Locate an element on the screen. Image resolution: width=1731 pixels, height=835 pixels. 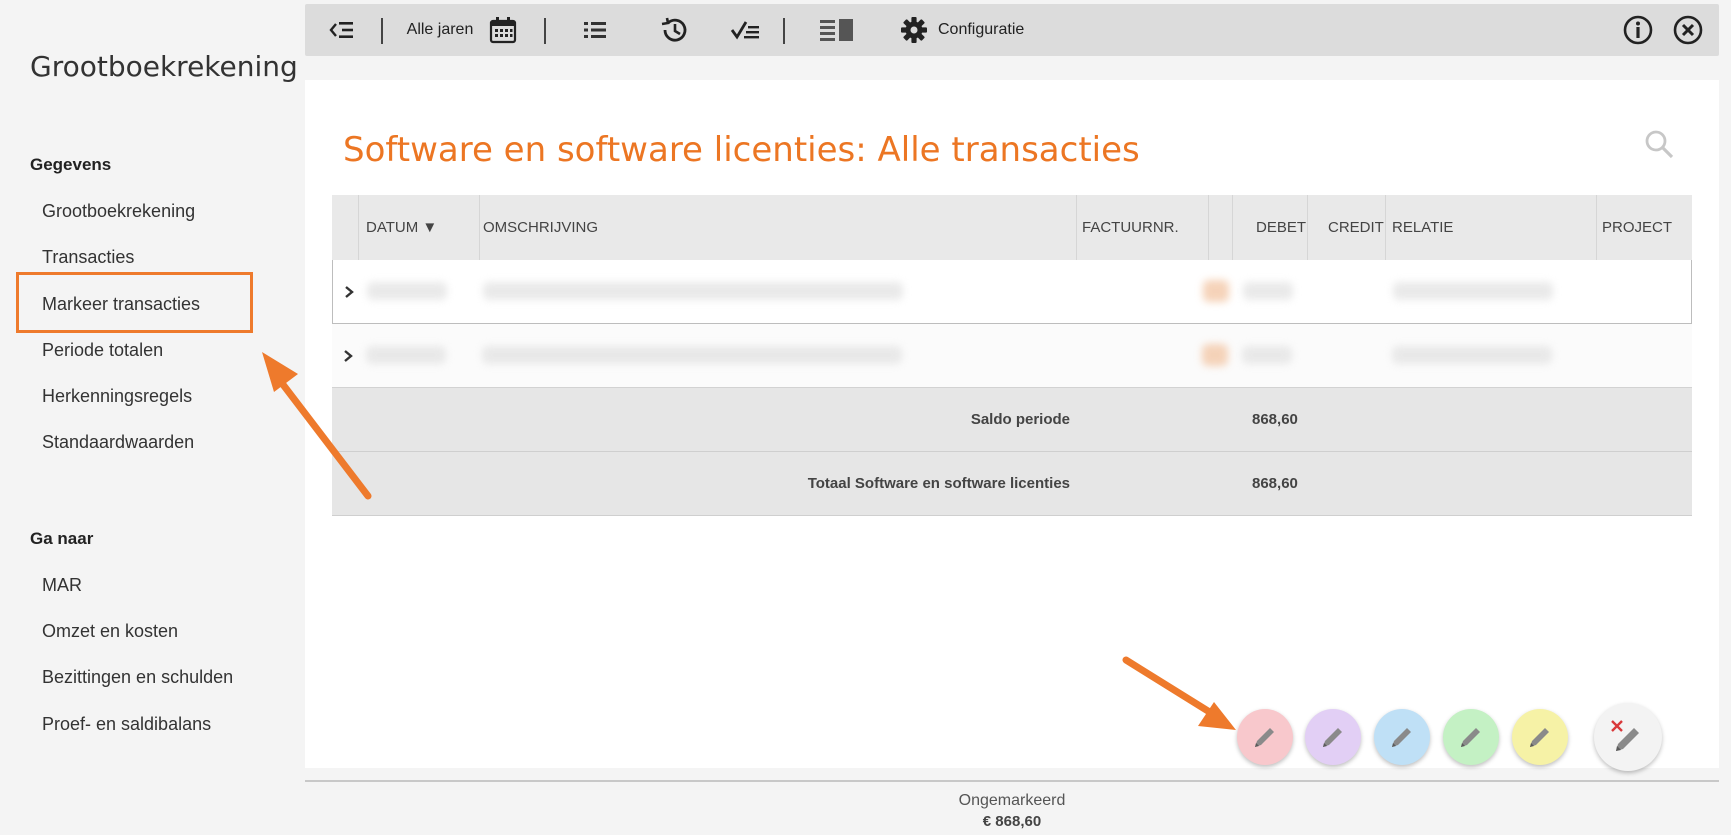
toolbar: Alle jaren Configuratie is located at coordinates (1012, 30).